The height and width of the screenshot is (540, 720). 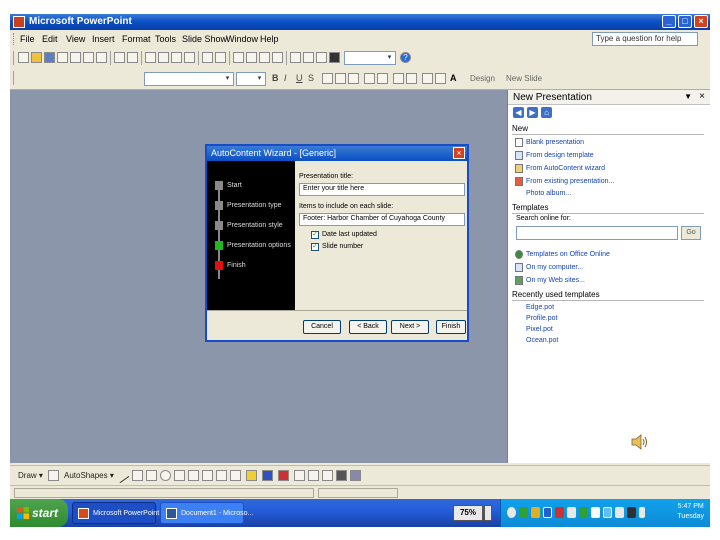 What do you see at coordinates (368, 327) in the screenshot?
I see `back-button: < Back` at bounding box center [368, 327].